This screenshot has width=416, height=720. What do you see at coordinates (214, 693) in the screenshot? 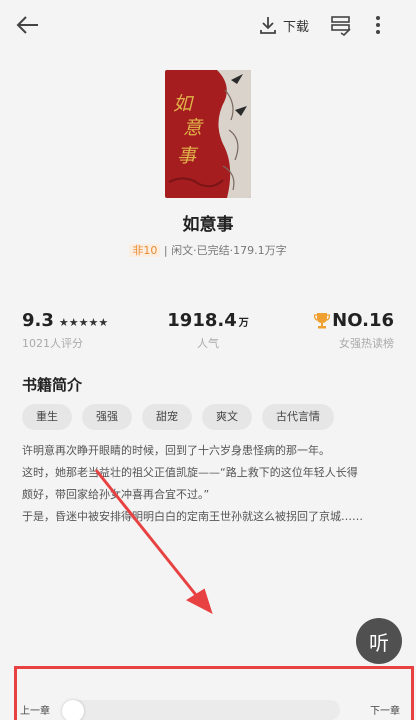
I see `annotation-highlight-box` at bounding box center [214, 693].